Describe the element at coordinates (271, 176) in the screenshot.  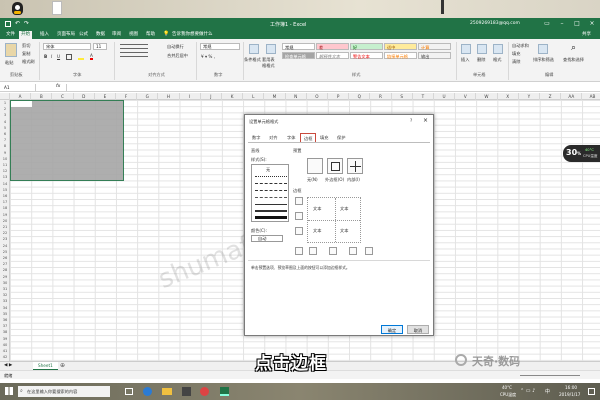
I see `line-style-dotted` at that location.